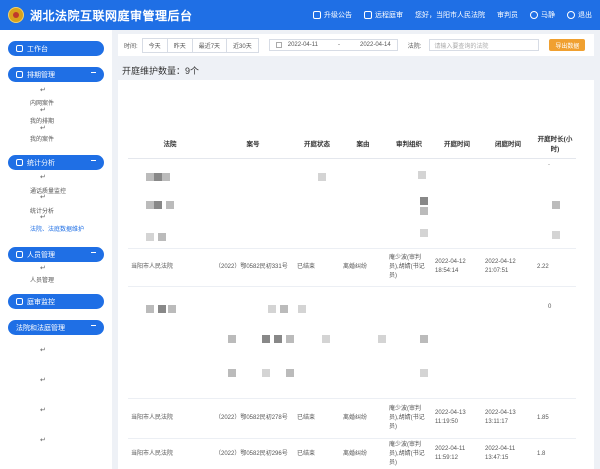  Describe the element at coordinates (155, 45) in the screenshot. I see `range-today-button: 今天` at that location.